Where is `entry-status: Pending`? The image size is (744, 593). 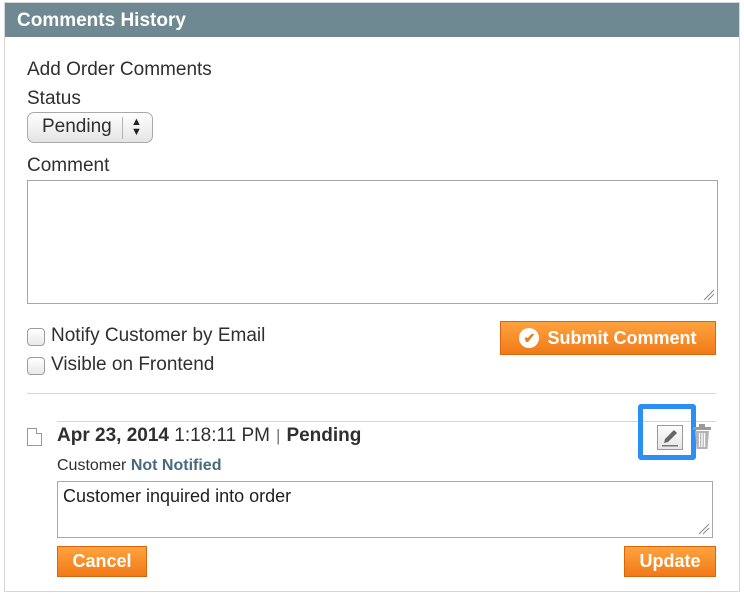
entry-status: Pending is located at coordinates (324, 435).